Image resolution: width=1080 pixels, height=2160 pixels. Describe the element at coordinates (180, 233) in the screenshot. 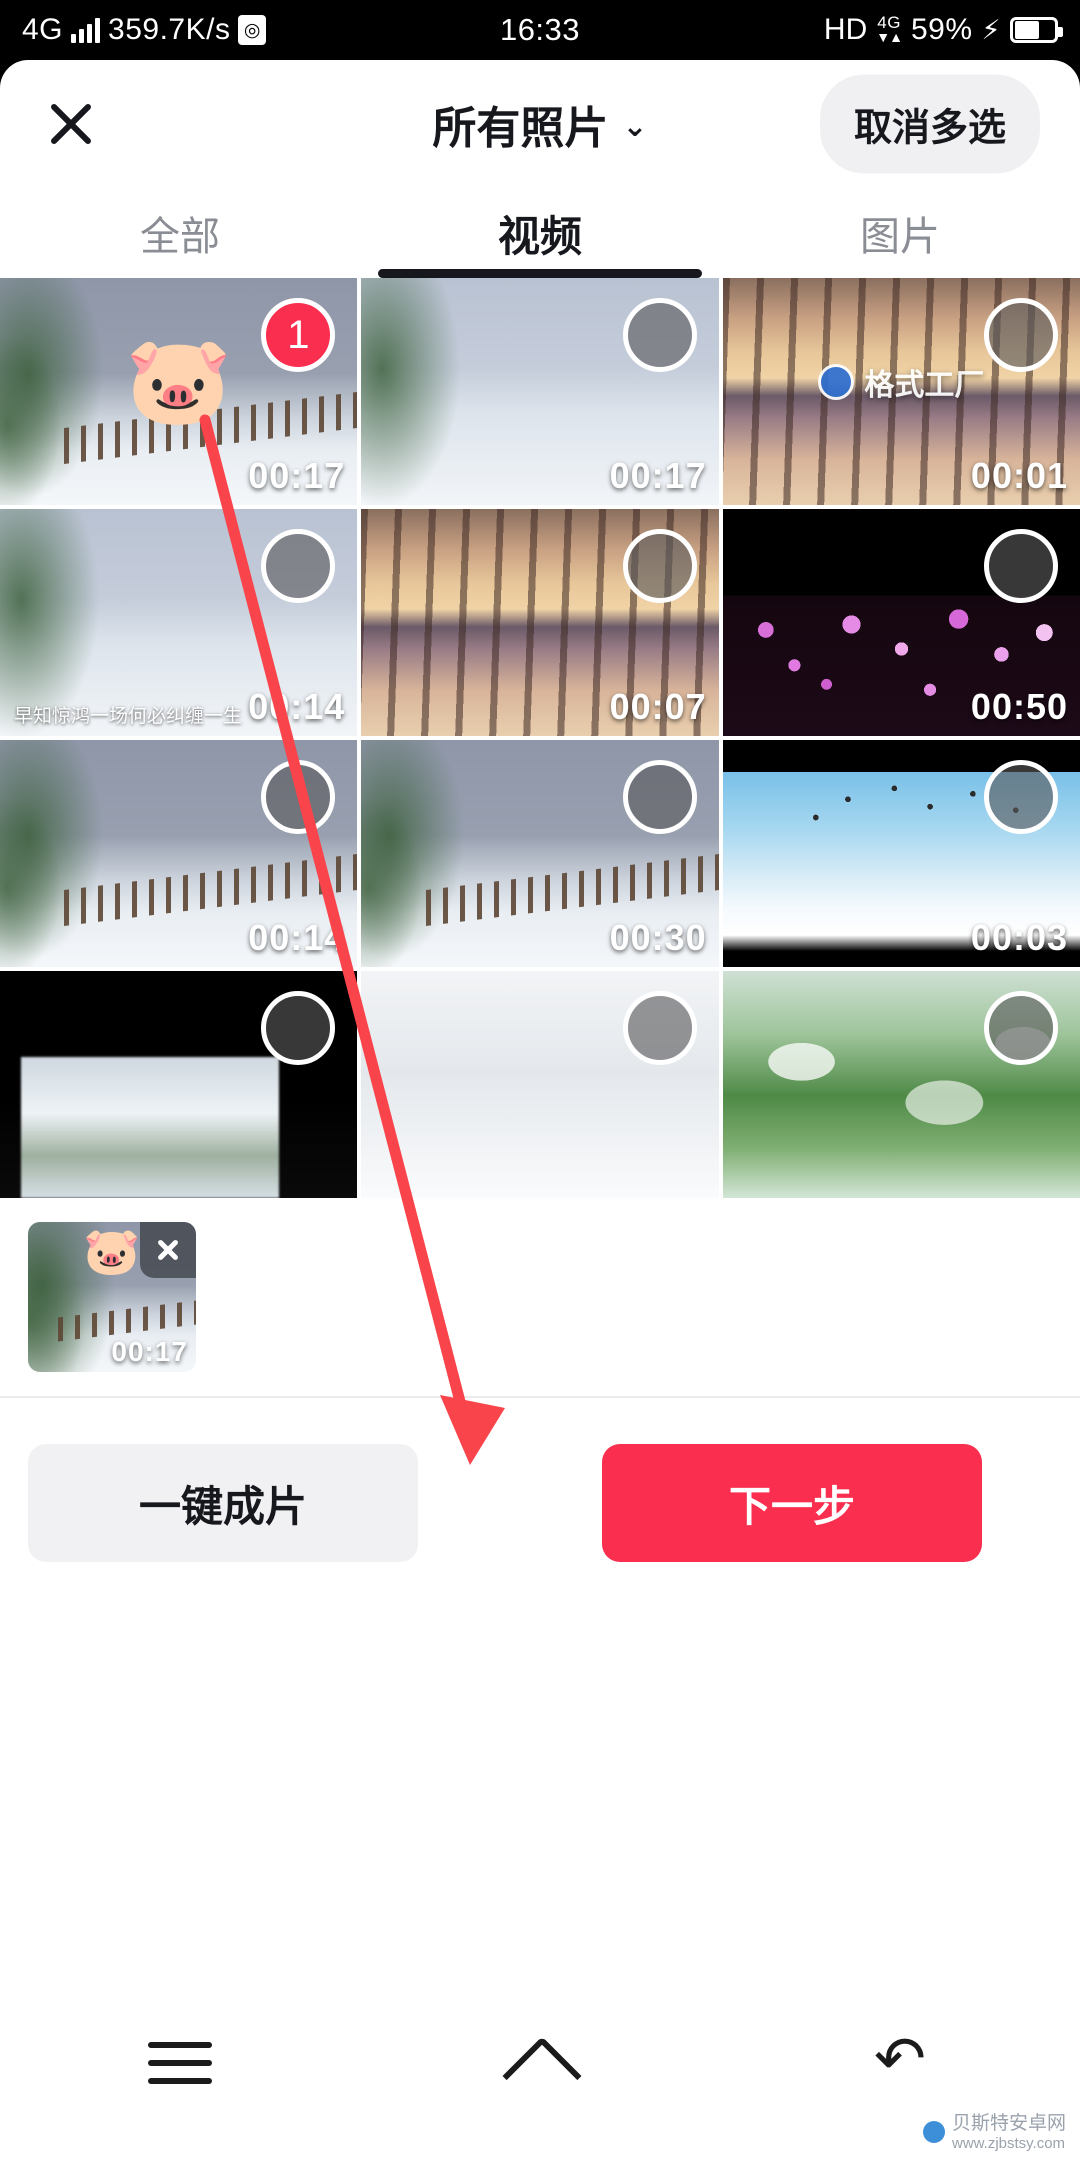

I see `tab-all: 全部` at that location.